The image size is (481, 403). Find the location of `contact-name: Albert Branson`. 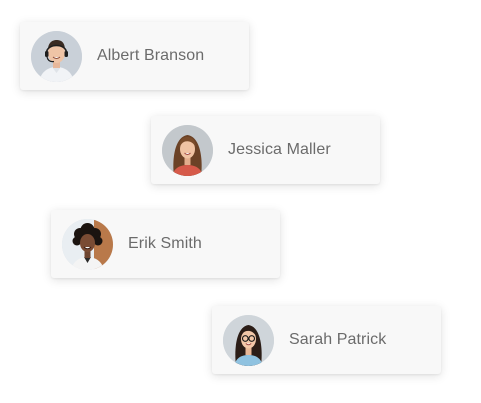

contact-name: Albert Branson is located at coordinates (151, 55).